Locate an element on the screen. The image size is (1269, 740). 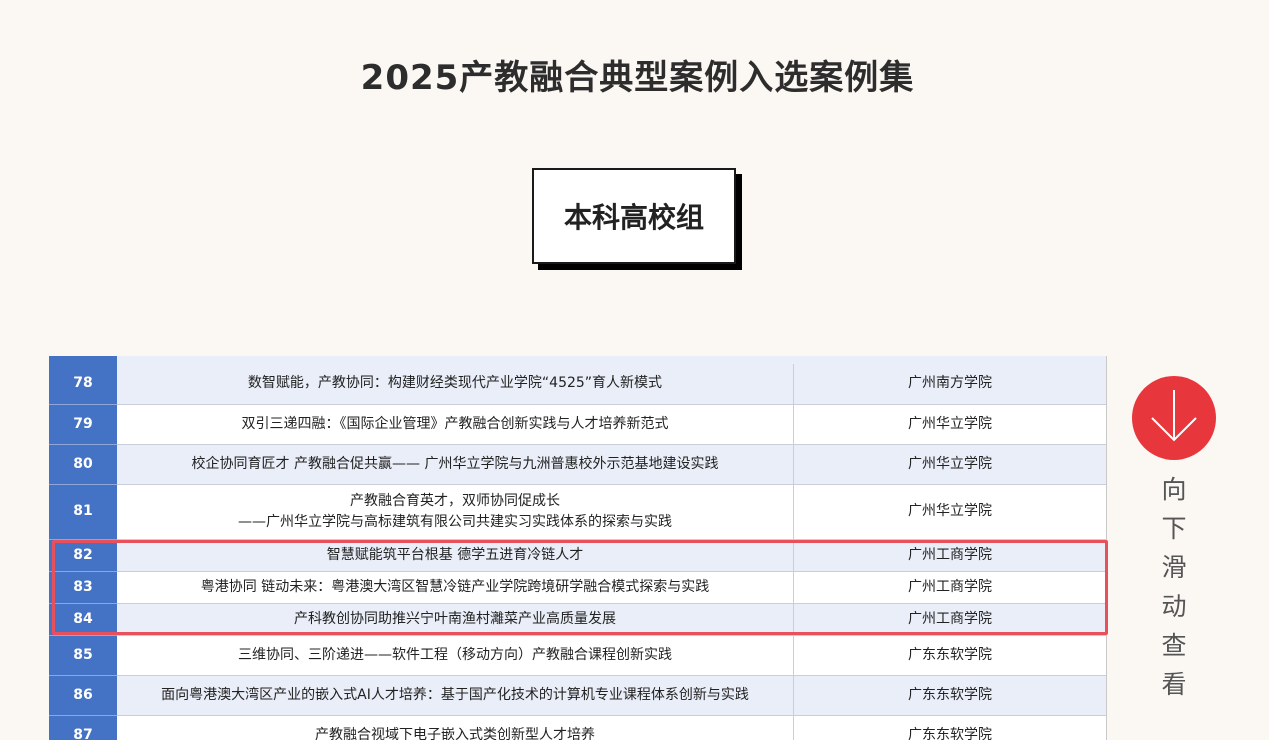
project-name-line: 校企协同育匠才 产教融合促共赢—— 广州华立学院与九洲普惠校外示范基地建设实践 is located at coordinates (455, 463).